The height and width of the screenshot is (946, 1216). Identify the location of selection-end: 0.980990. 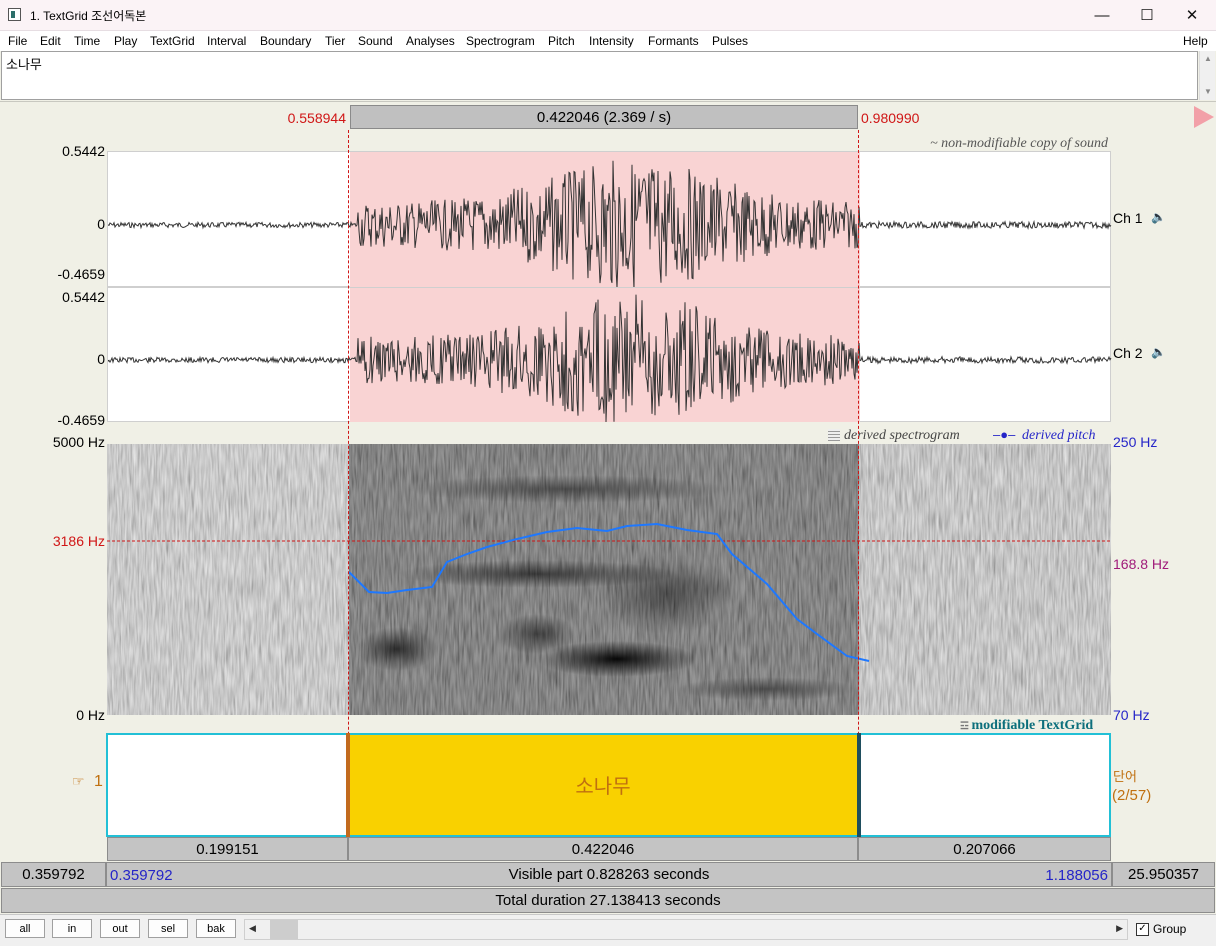
(890, 118).